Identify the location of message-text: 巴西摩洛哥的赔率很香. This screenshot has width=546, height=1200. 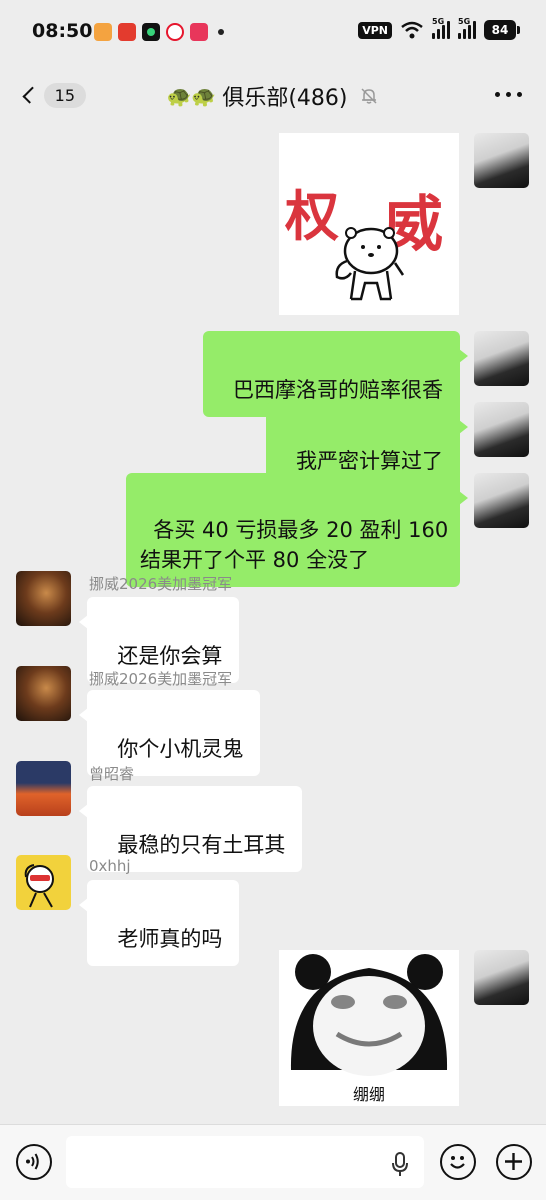
(338, 390).